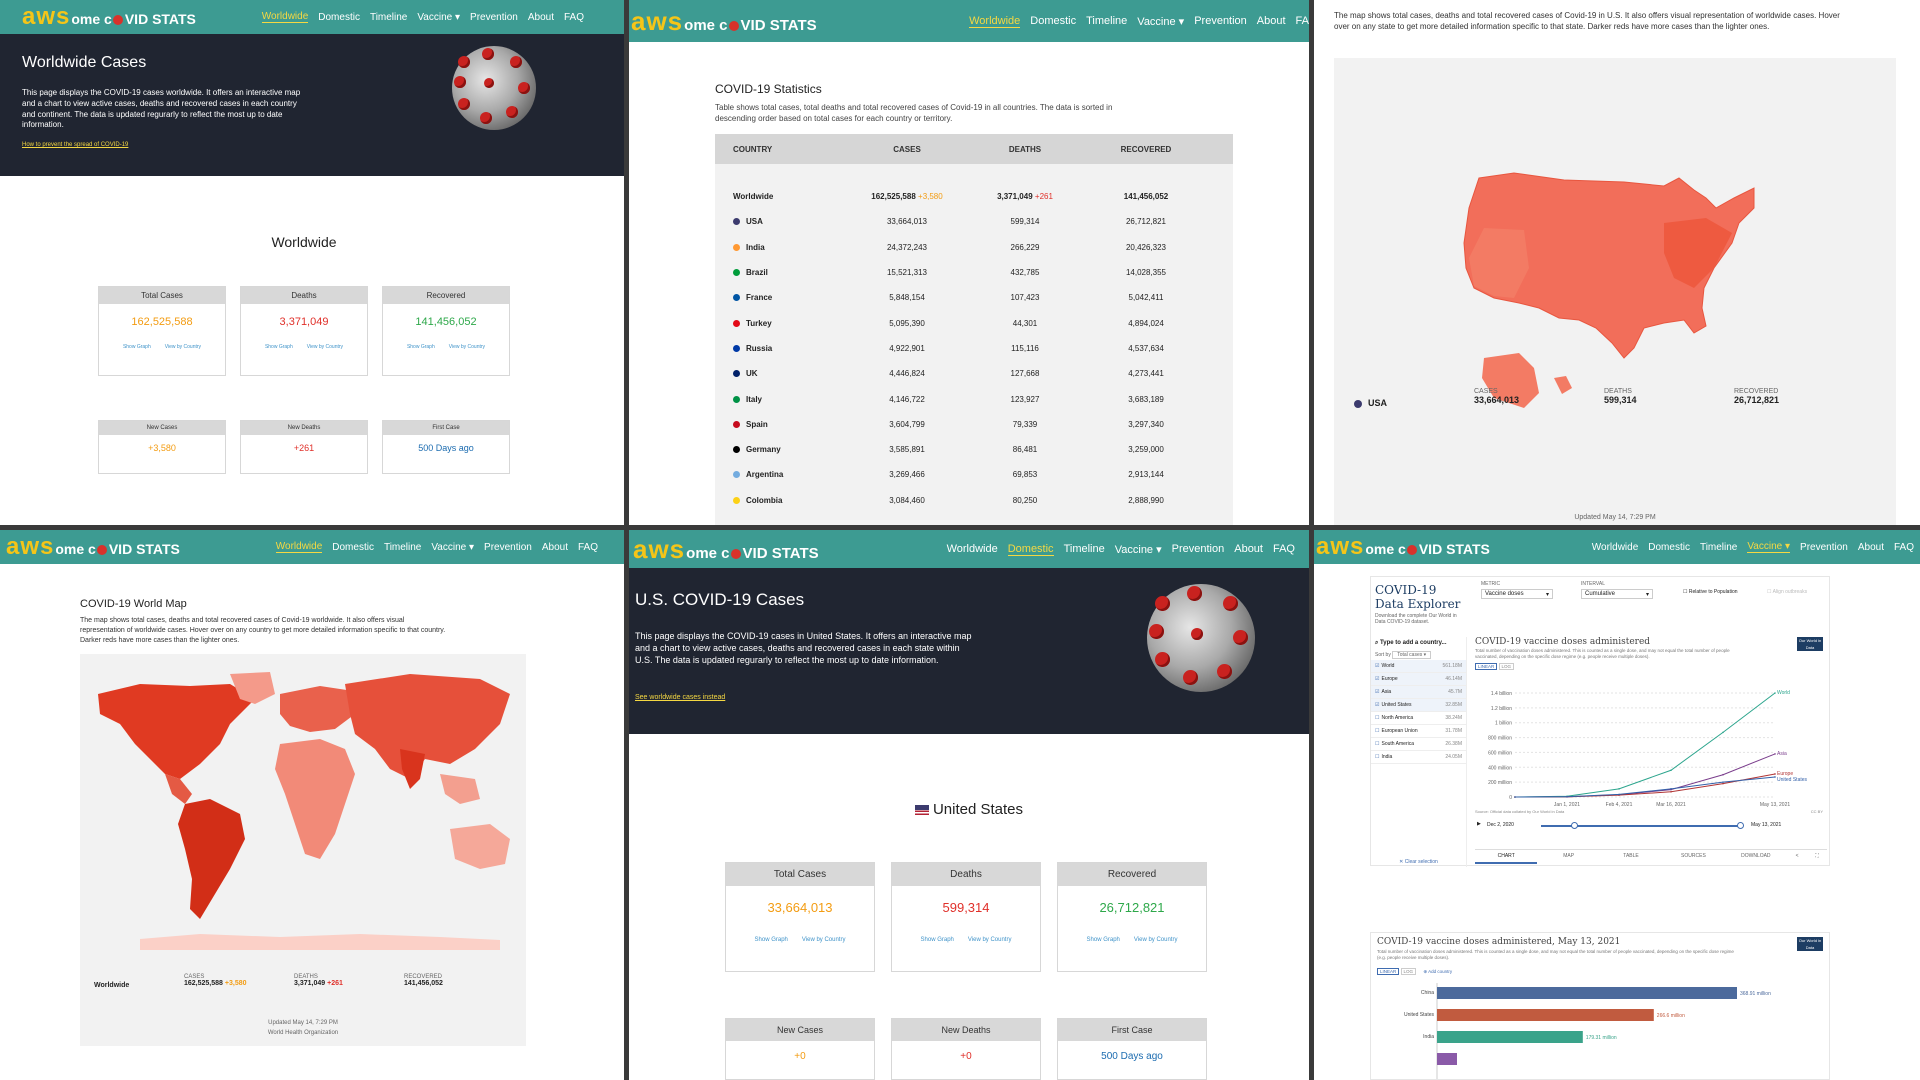 Image resolution: width=1920 pixels, height=1080 pixels. What do you see at coordinates (1479, 824) in the screenshot?
I see `play-icon: ▶` at bounding box center [1479, 824].